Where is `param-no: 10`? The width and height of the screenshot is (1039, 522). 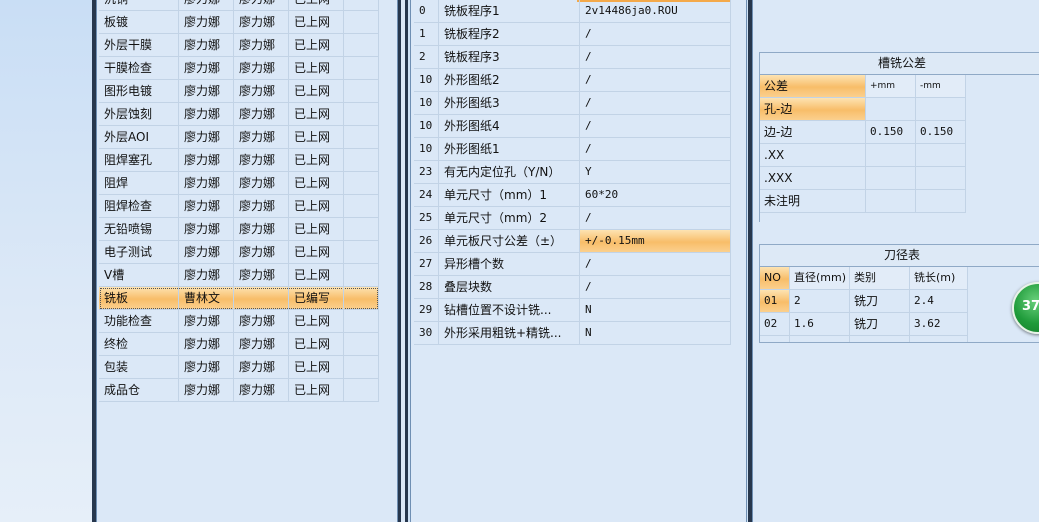 param-no: 10 is located at coordinates (426, 126).